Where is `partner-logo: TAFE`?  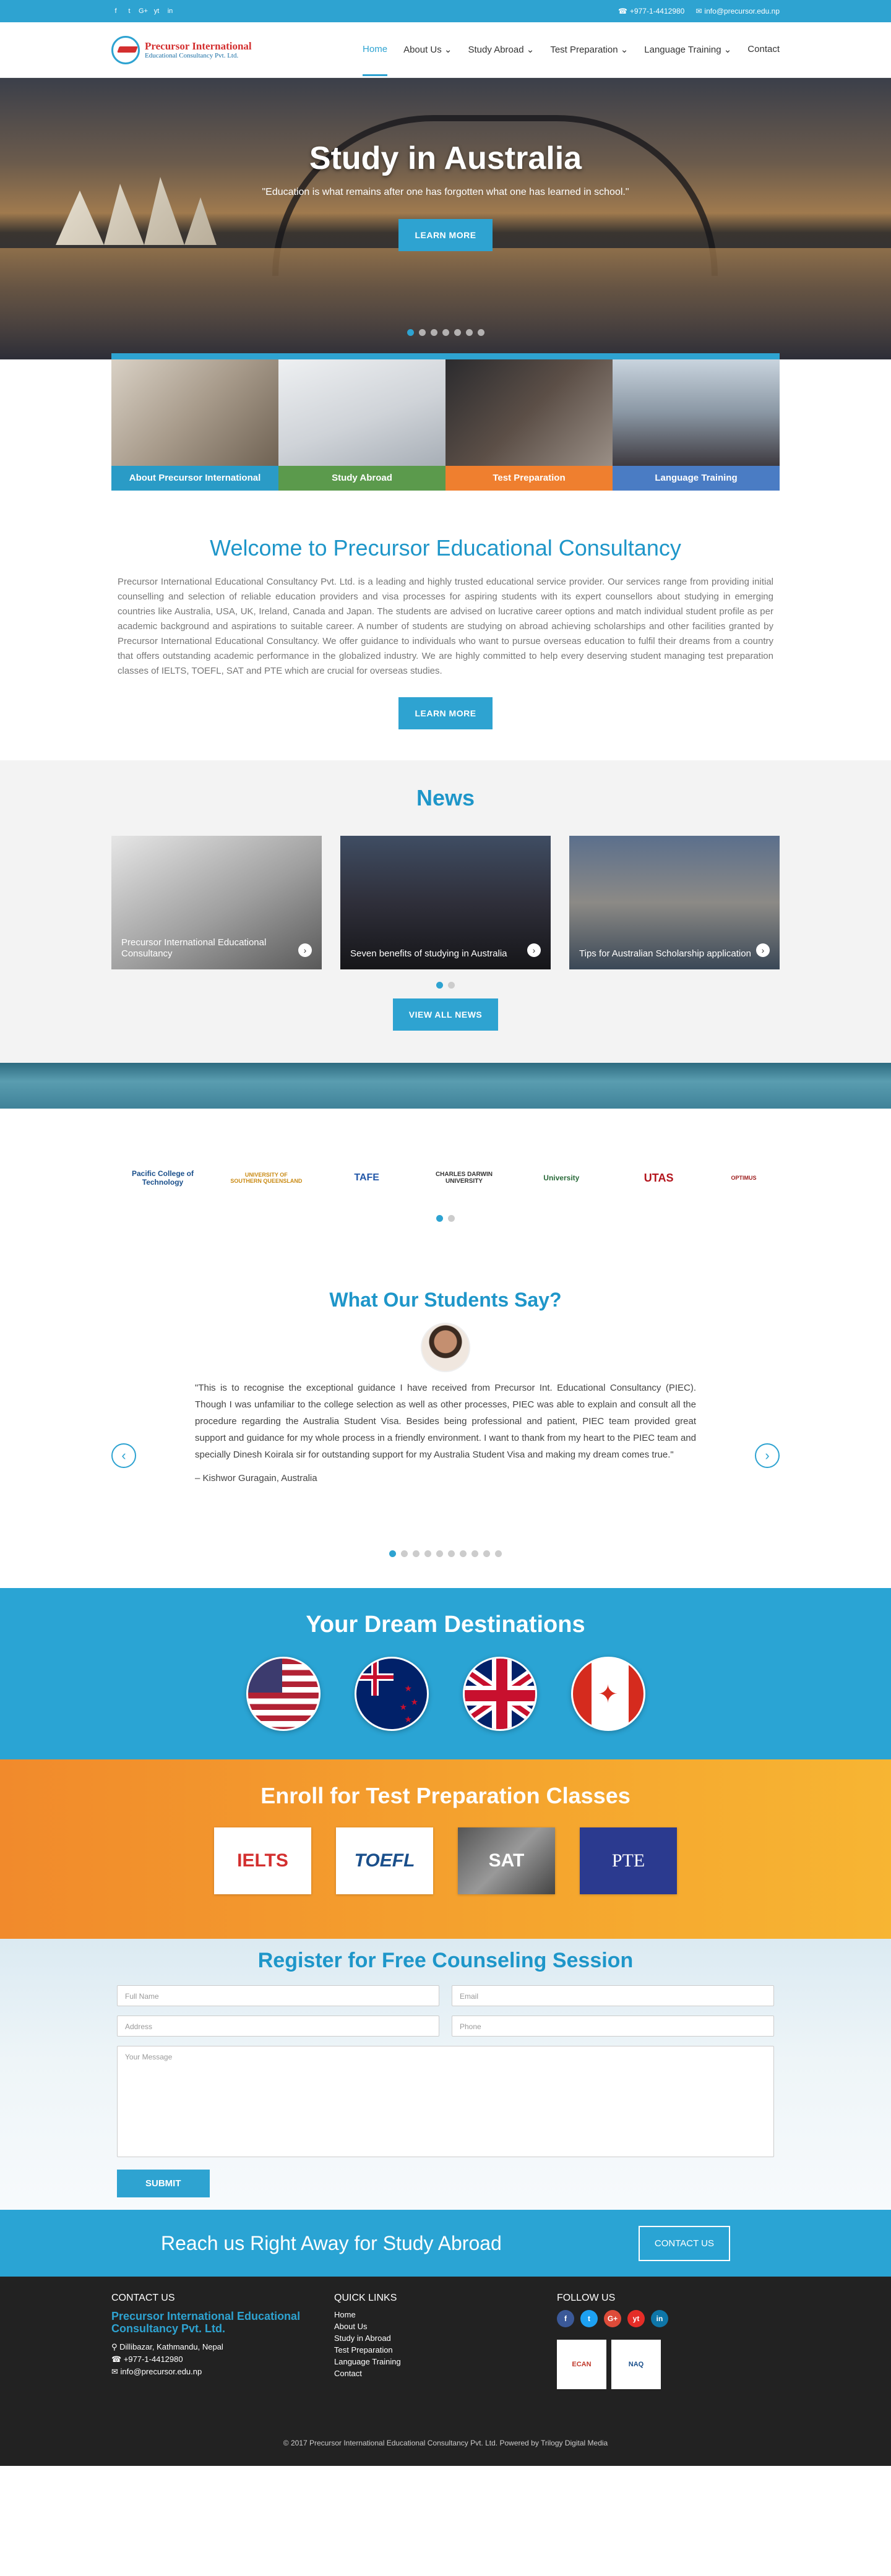 partner-logo: TAFE is located at coordinates (367, 1177).